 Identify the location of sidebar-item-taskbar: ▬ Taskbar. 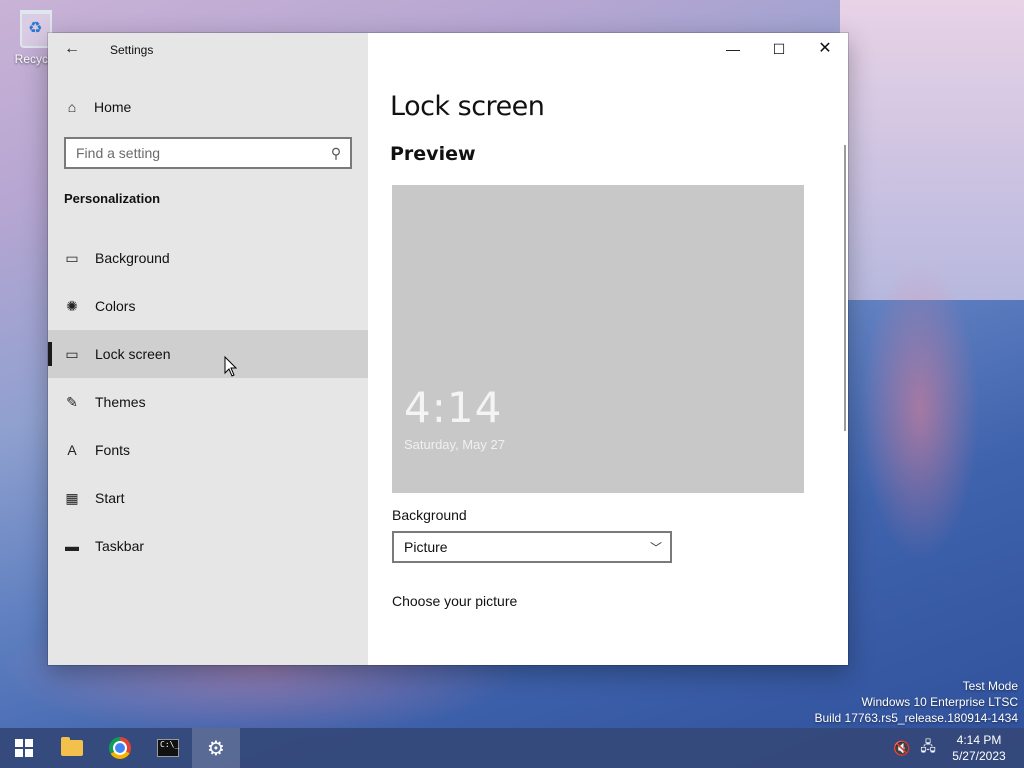
(208, 546).